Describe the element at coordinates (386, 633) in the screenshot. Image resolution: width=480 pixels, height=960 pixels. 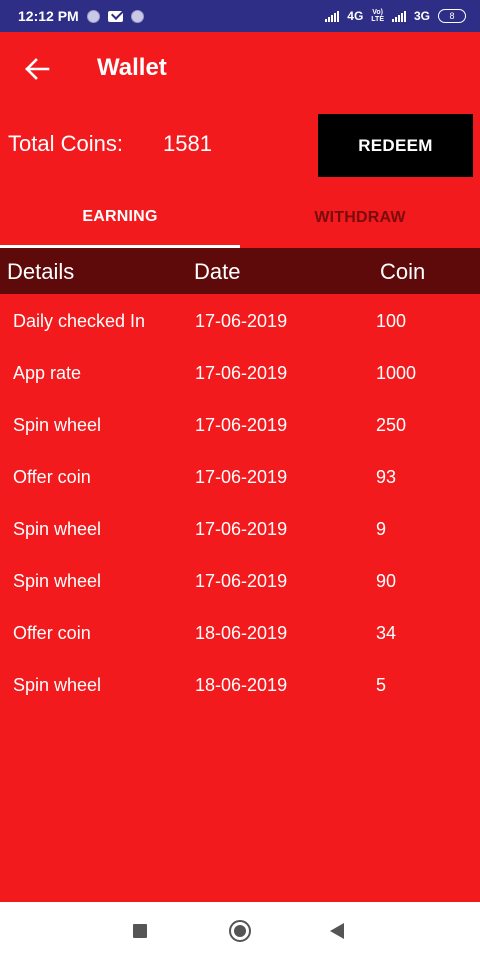
I see `row-coin: 34` at that location.